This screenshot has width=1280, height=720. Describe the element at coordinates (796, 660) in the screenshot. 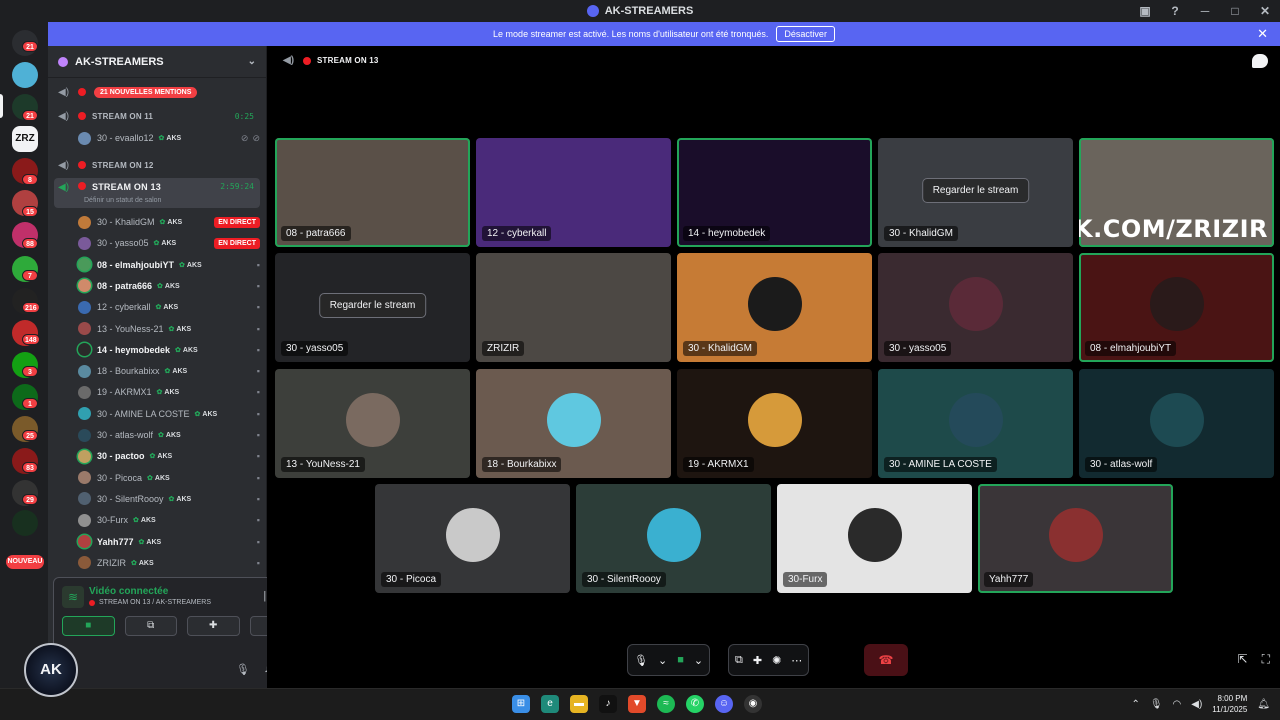

I see `more-options-icon: ⋯` at that location.